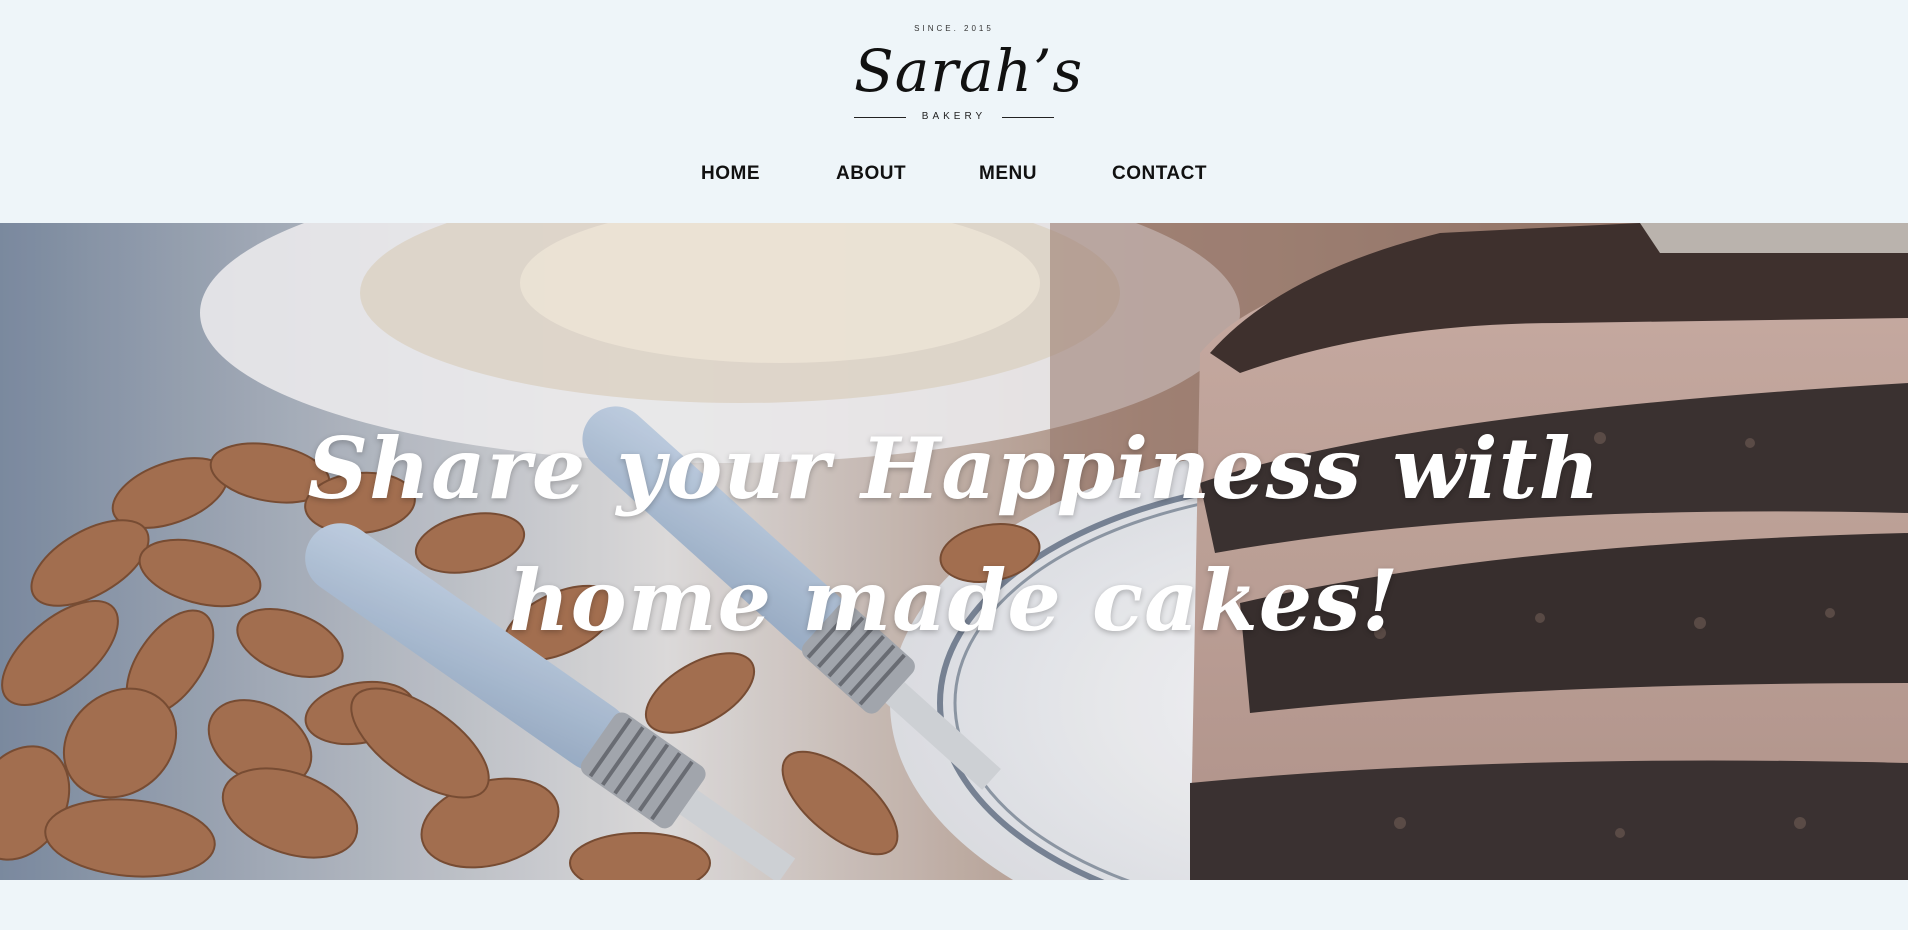 The width and height of the screenshot is (1908, 930). I want to click on logo-tagline-text: BAKERY, so click(954, 116).